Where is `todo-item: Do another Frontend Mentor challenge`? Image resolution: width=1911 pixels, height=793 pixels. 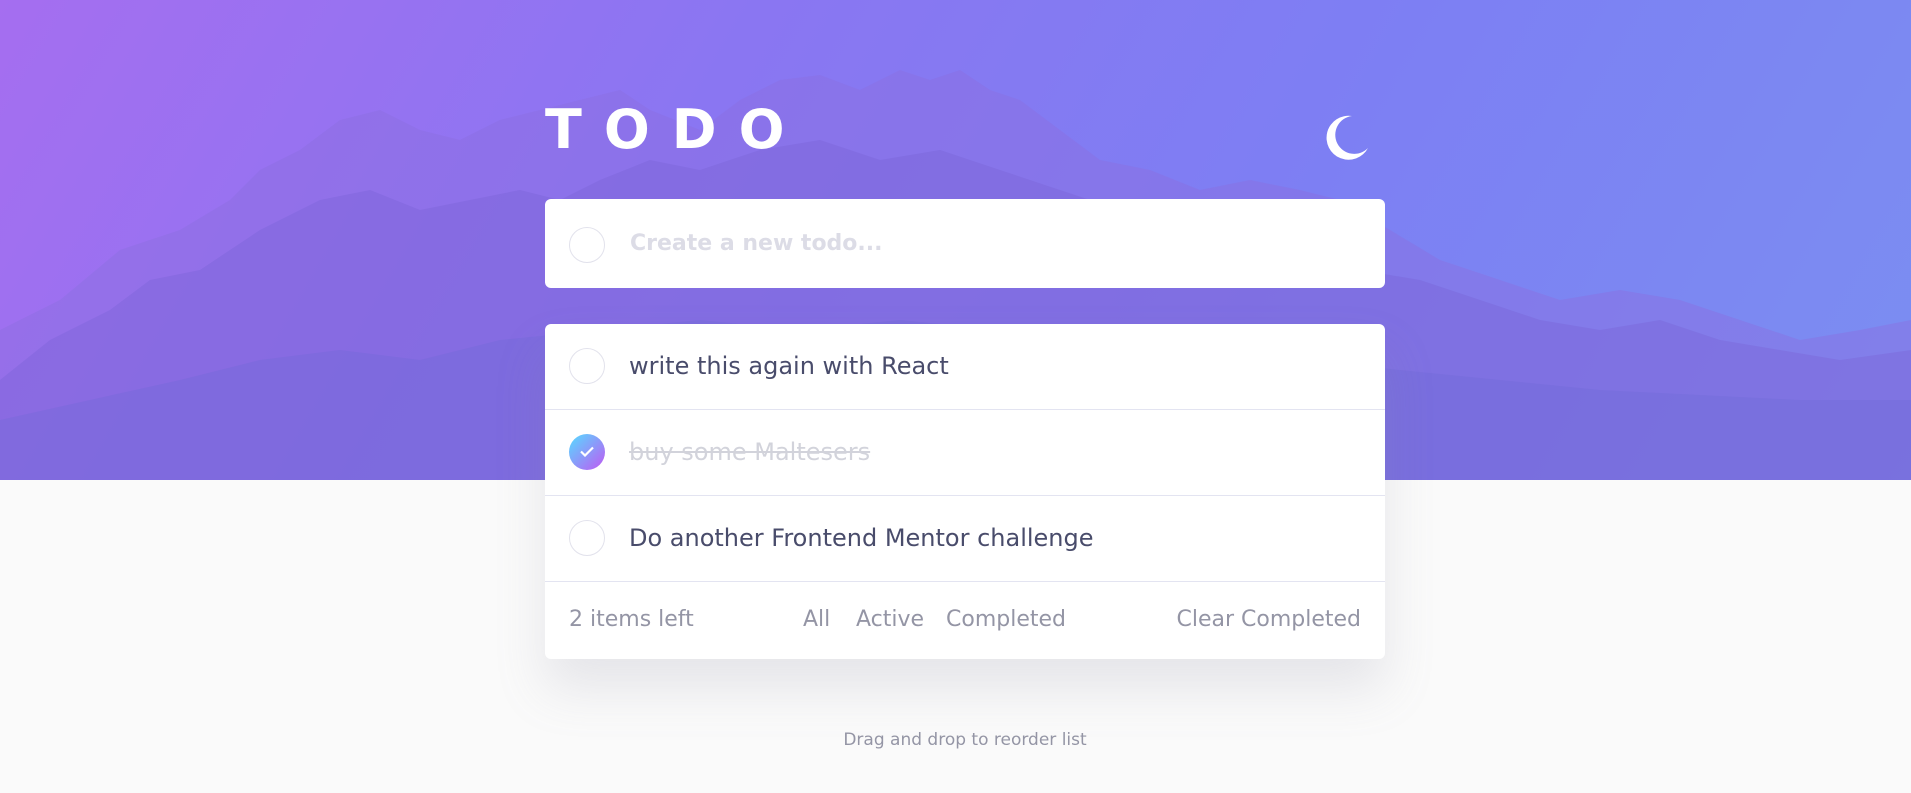 todo-item: Do another Frontend Mentor challenge is located at coordinates (965, 539).